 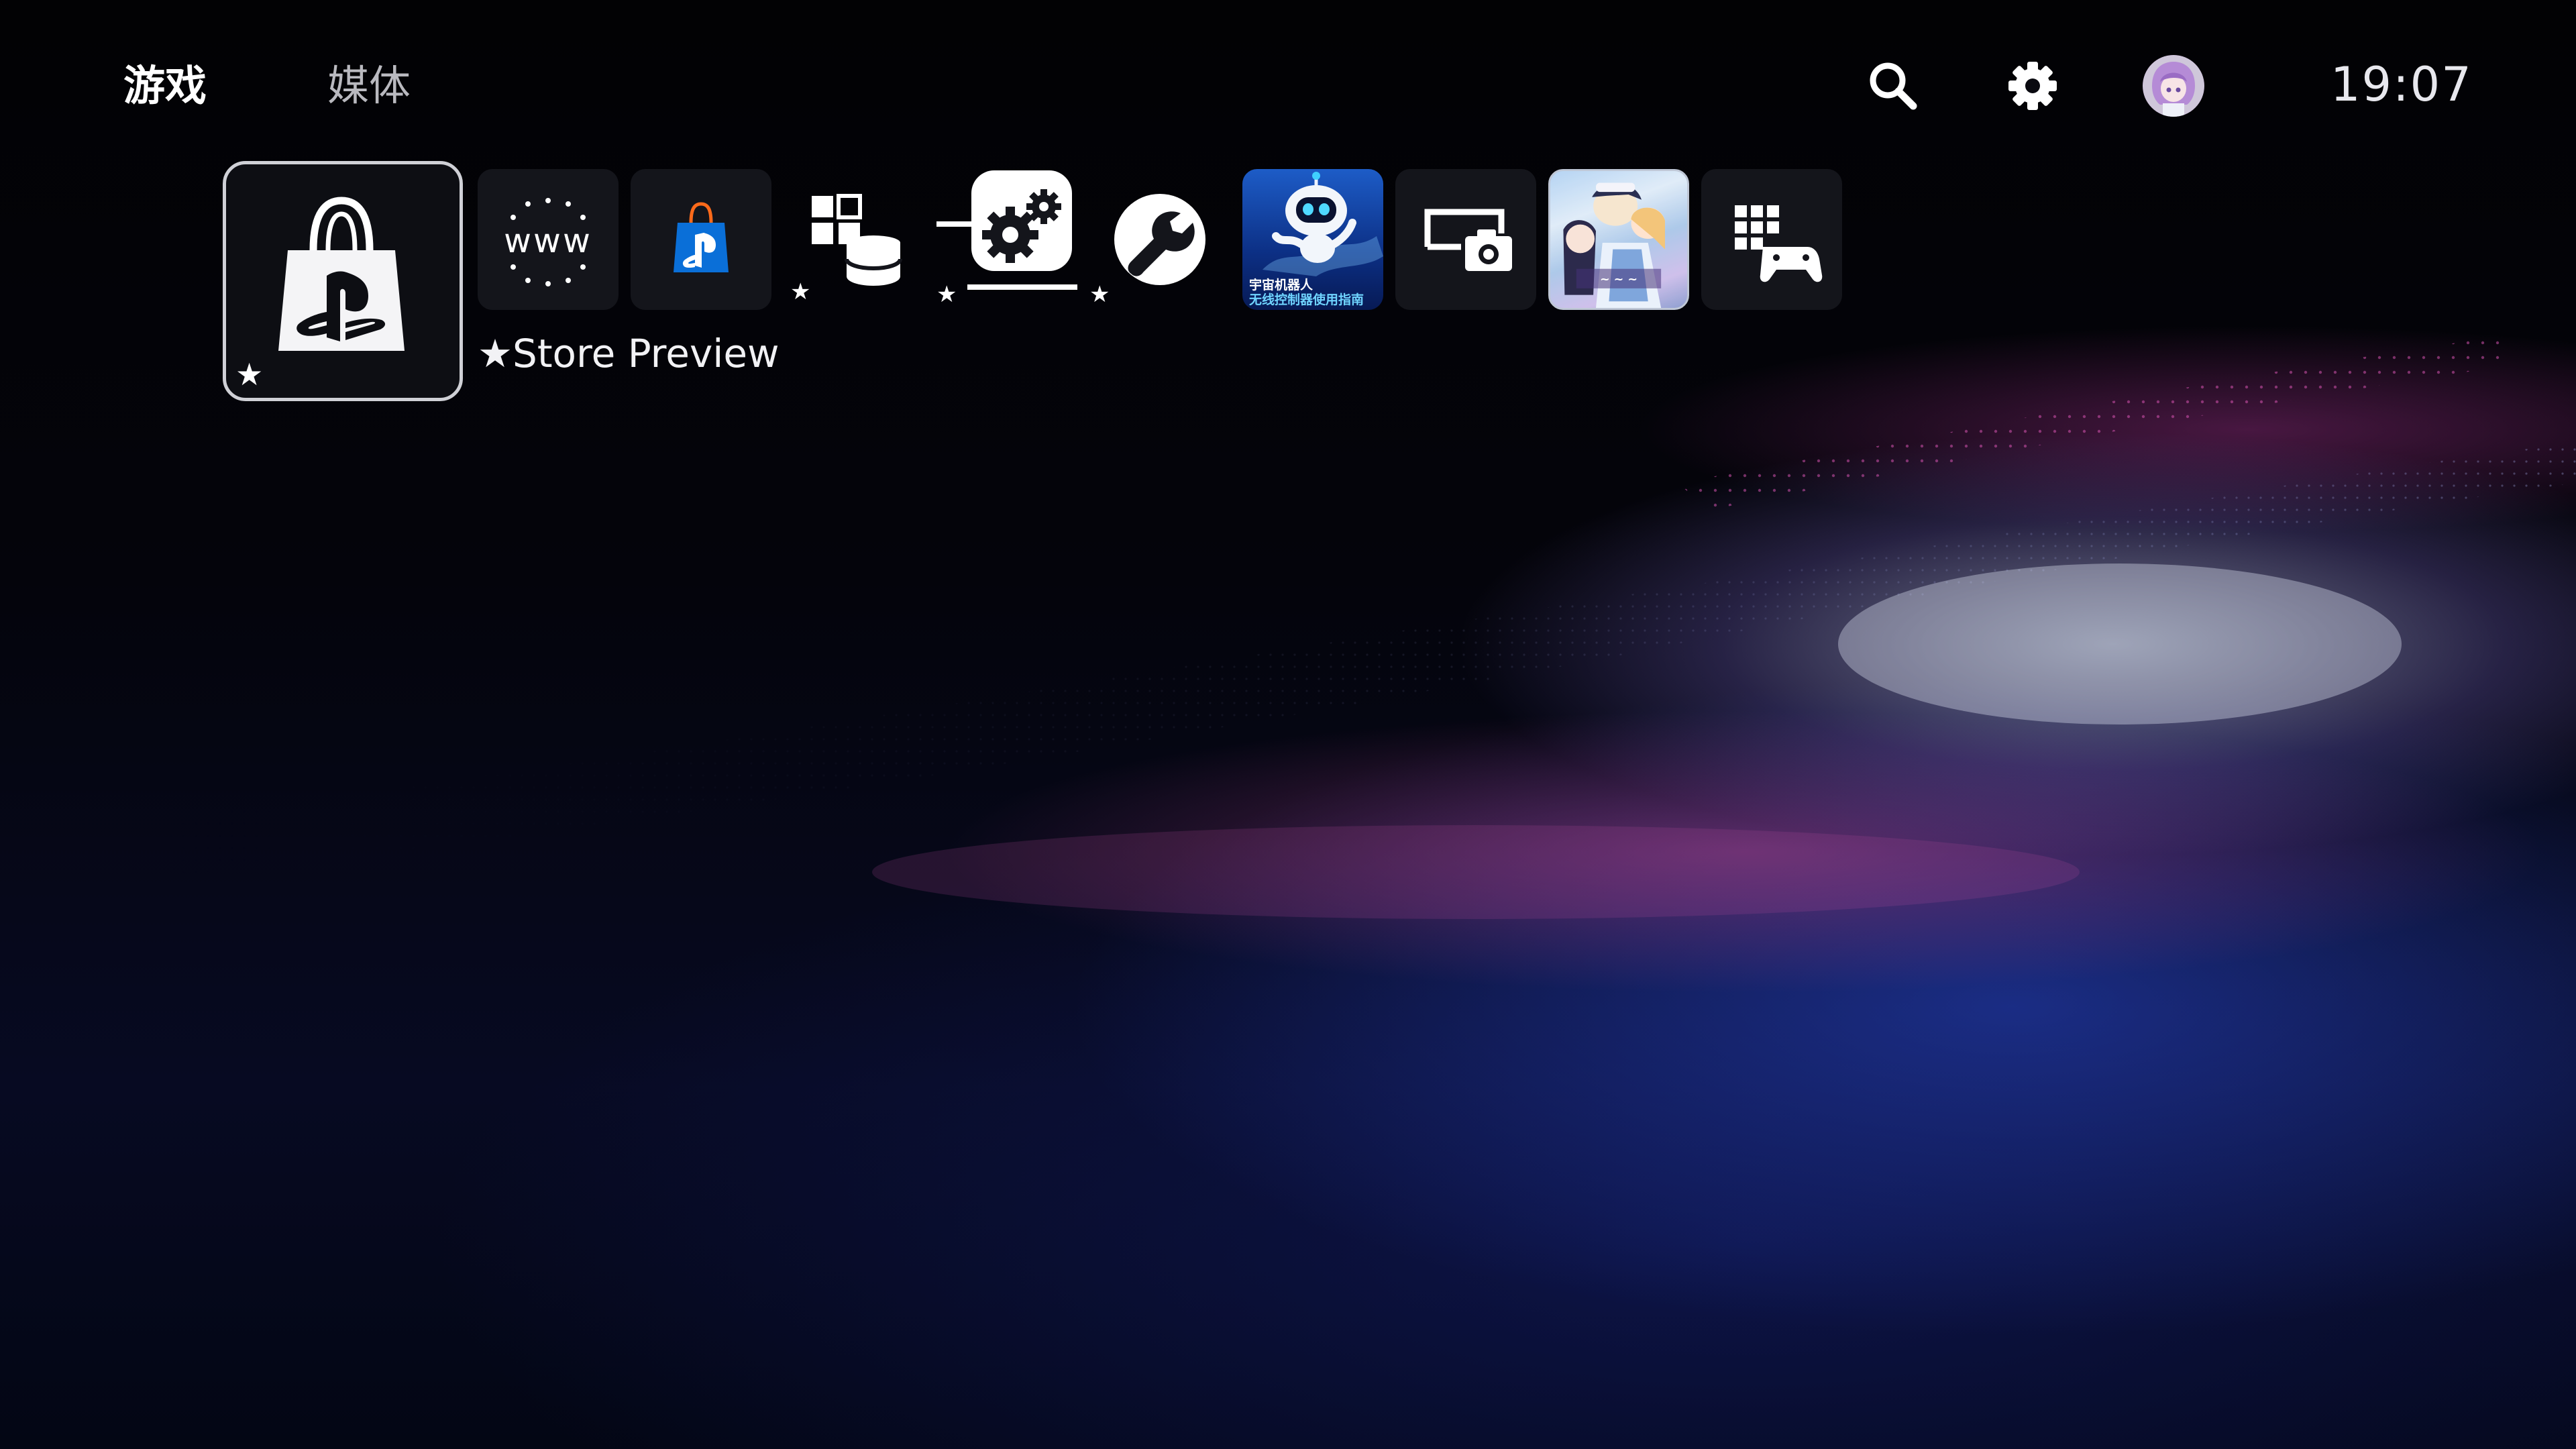 What do you see at coordinates (1312, 239) in the screenshot?
I see `tile-astros-playroom-guide: 宇宙机器人 无线控制器使用指南` at bounding box center [1312, 239].